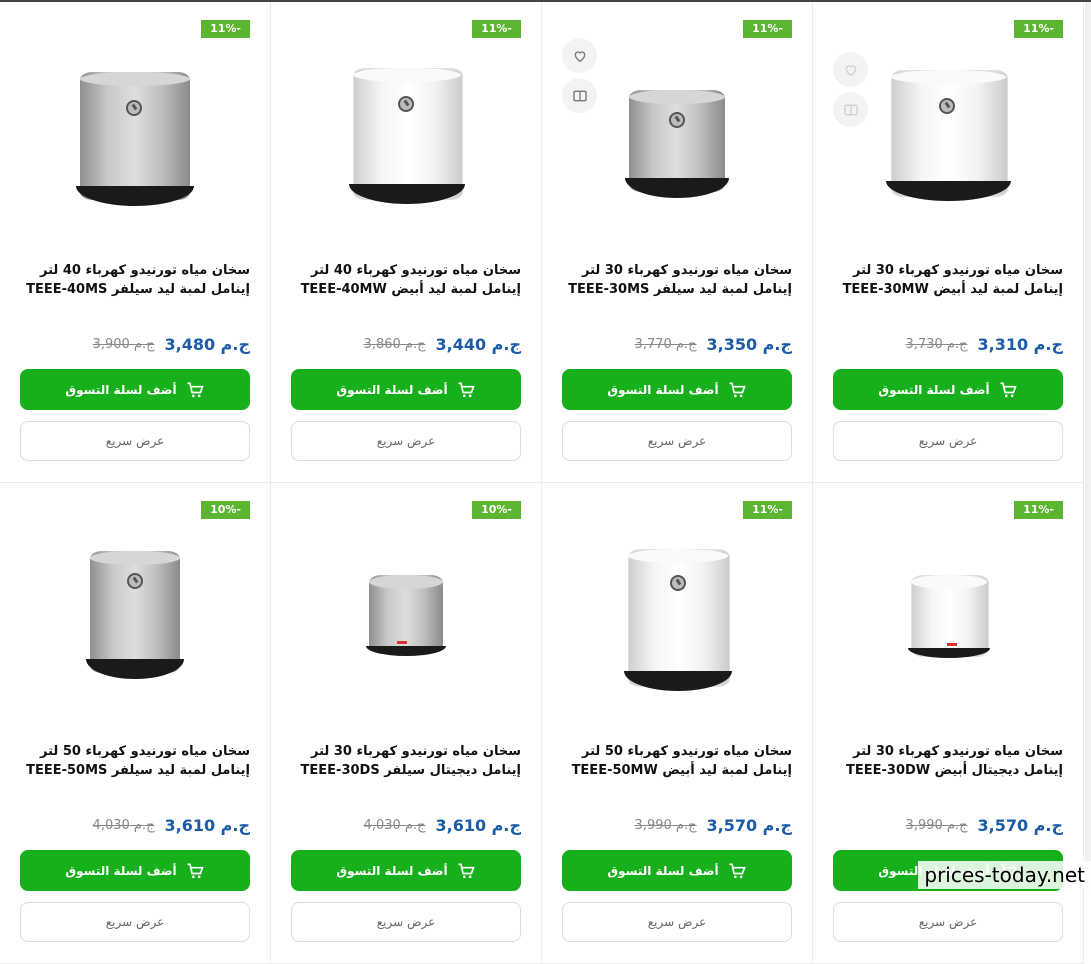 This screenshot has height=964, width=1091. I want to click on watermark: prices-today.net, so click(1004, 875).